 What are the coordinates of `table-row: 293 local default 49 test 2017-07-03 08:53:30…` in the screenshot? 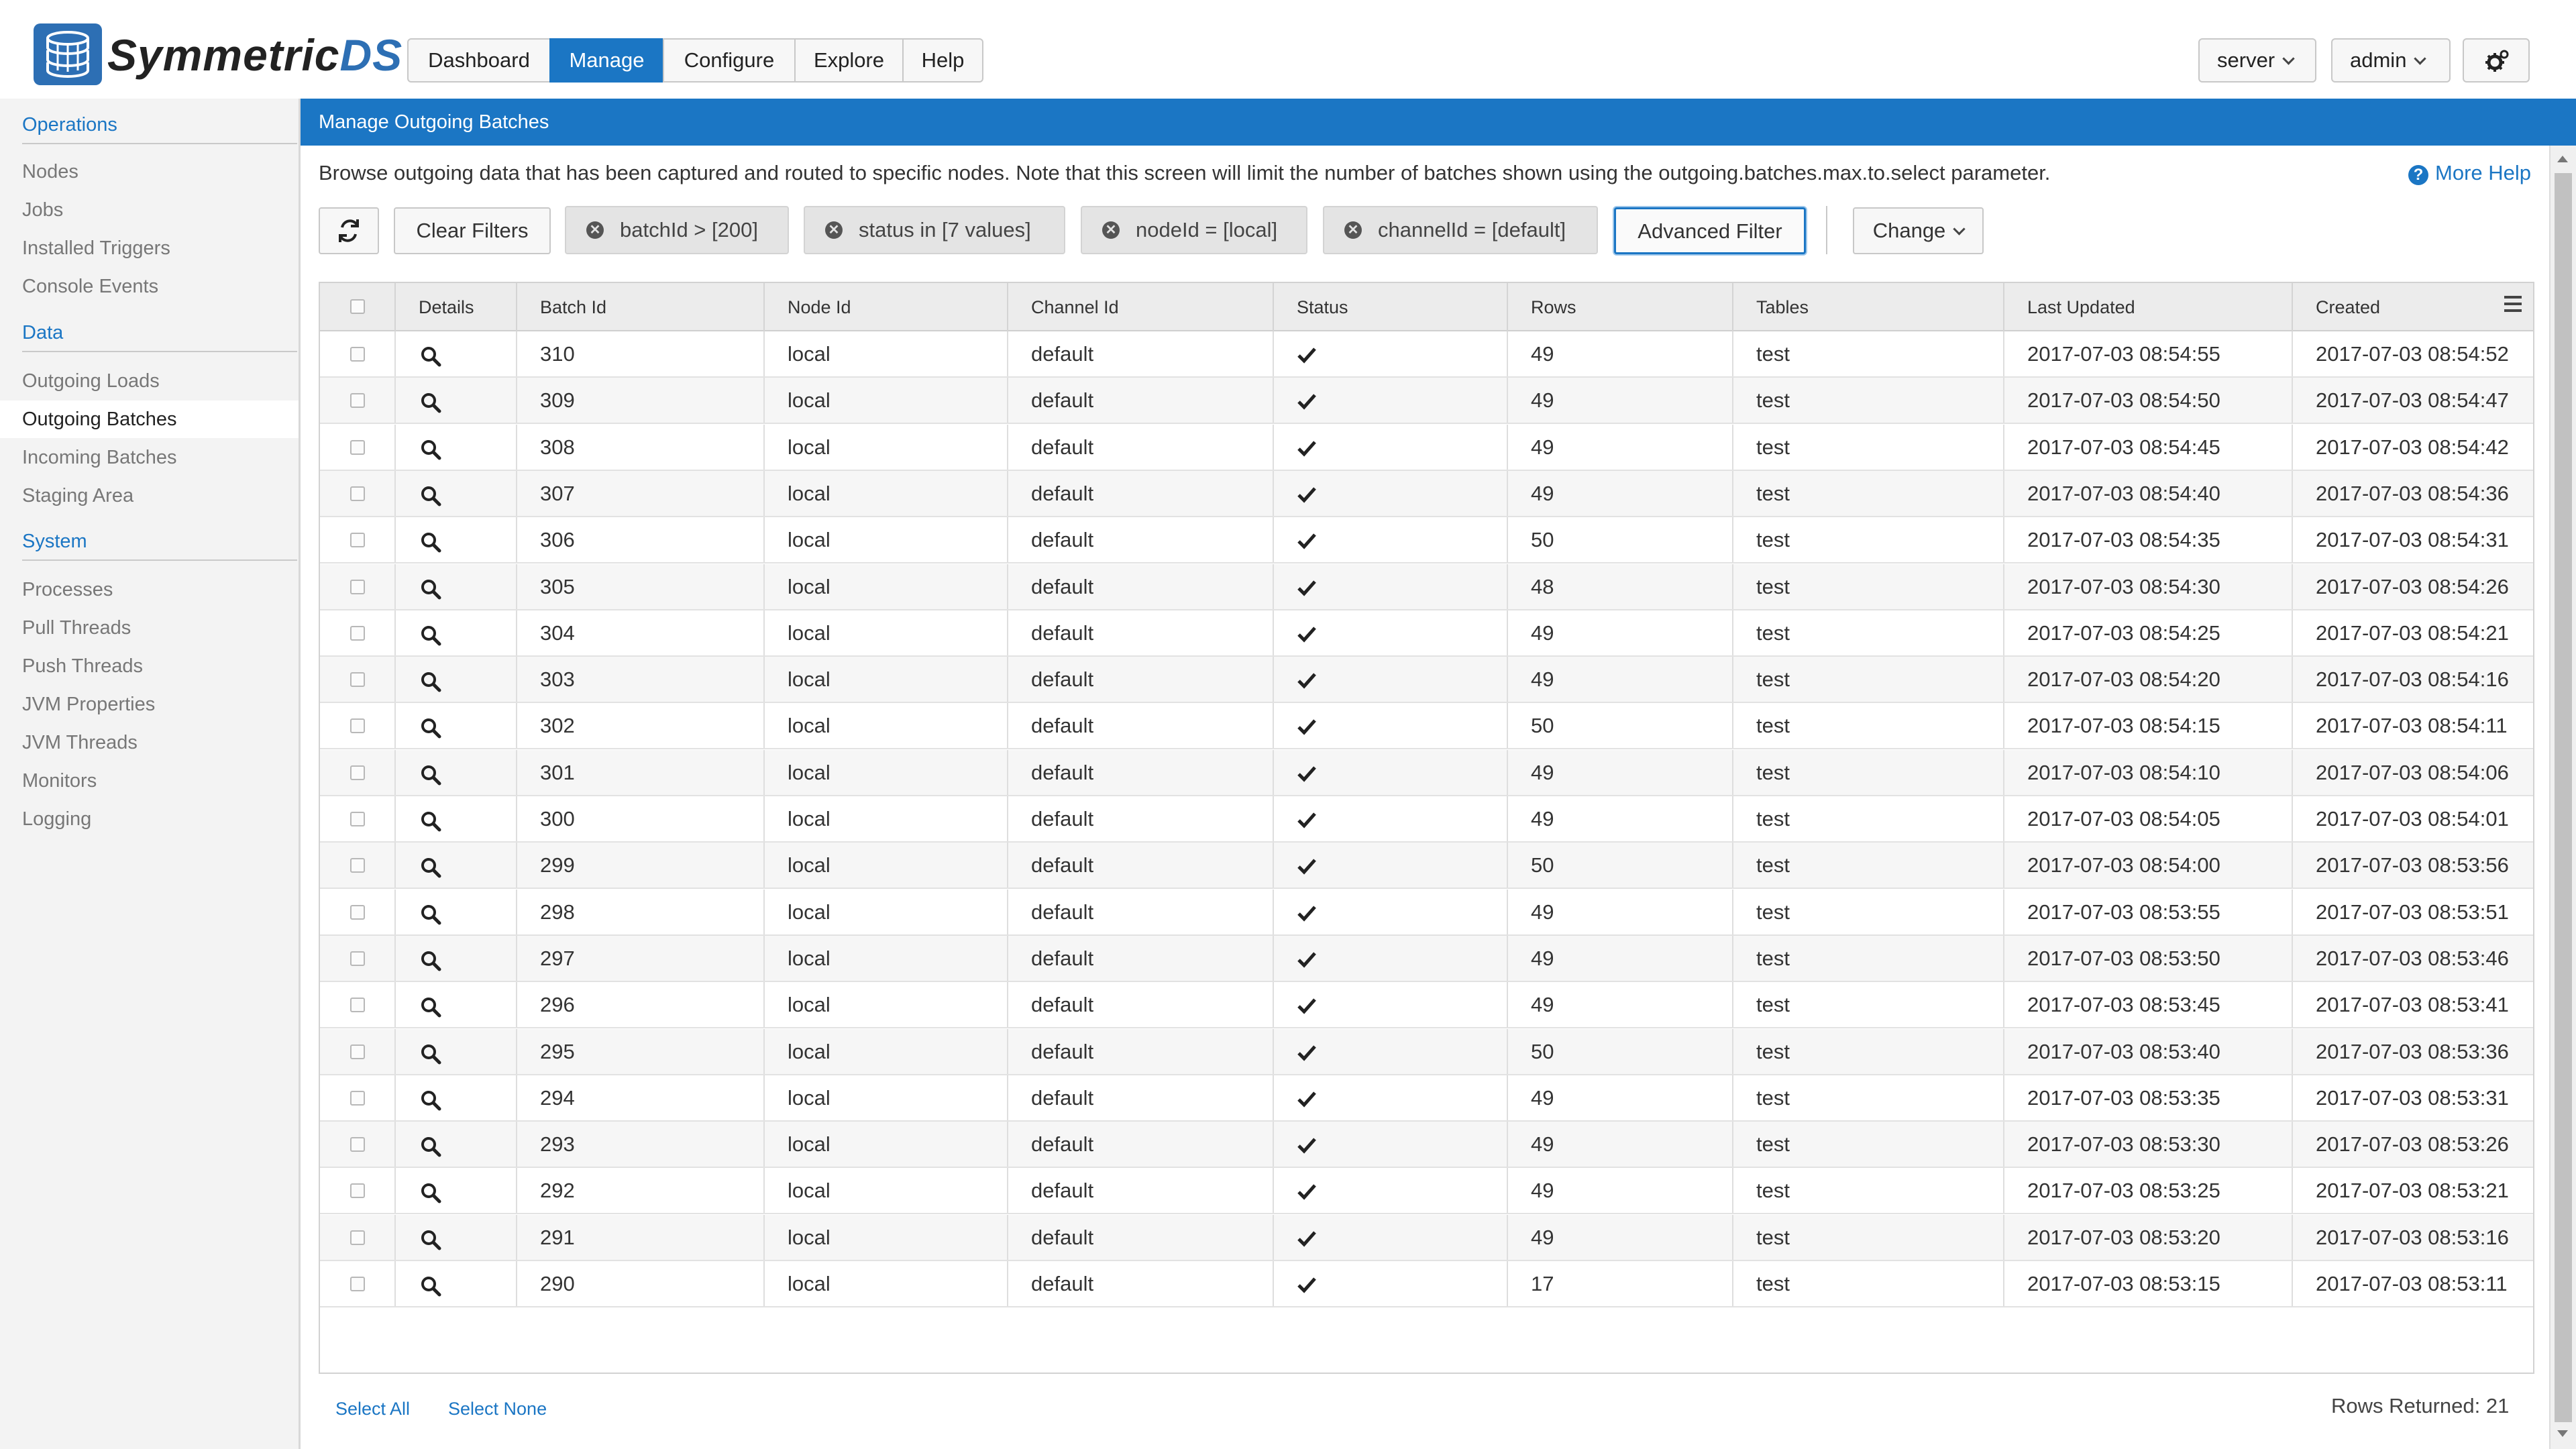 It's located at (1426, 1145).